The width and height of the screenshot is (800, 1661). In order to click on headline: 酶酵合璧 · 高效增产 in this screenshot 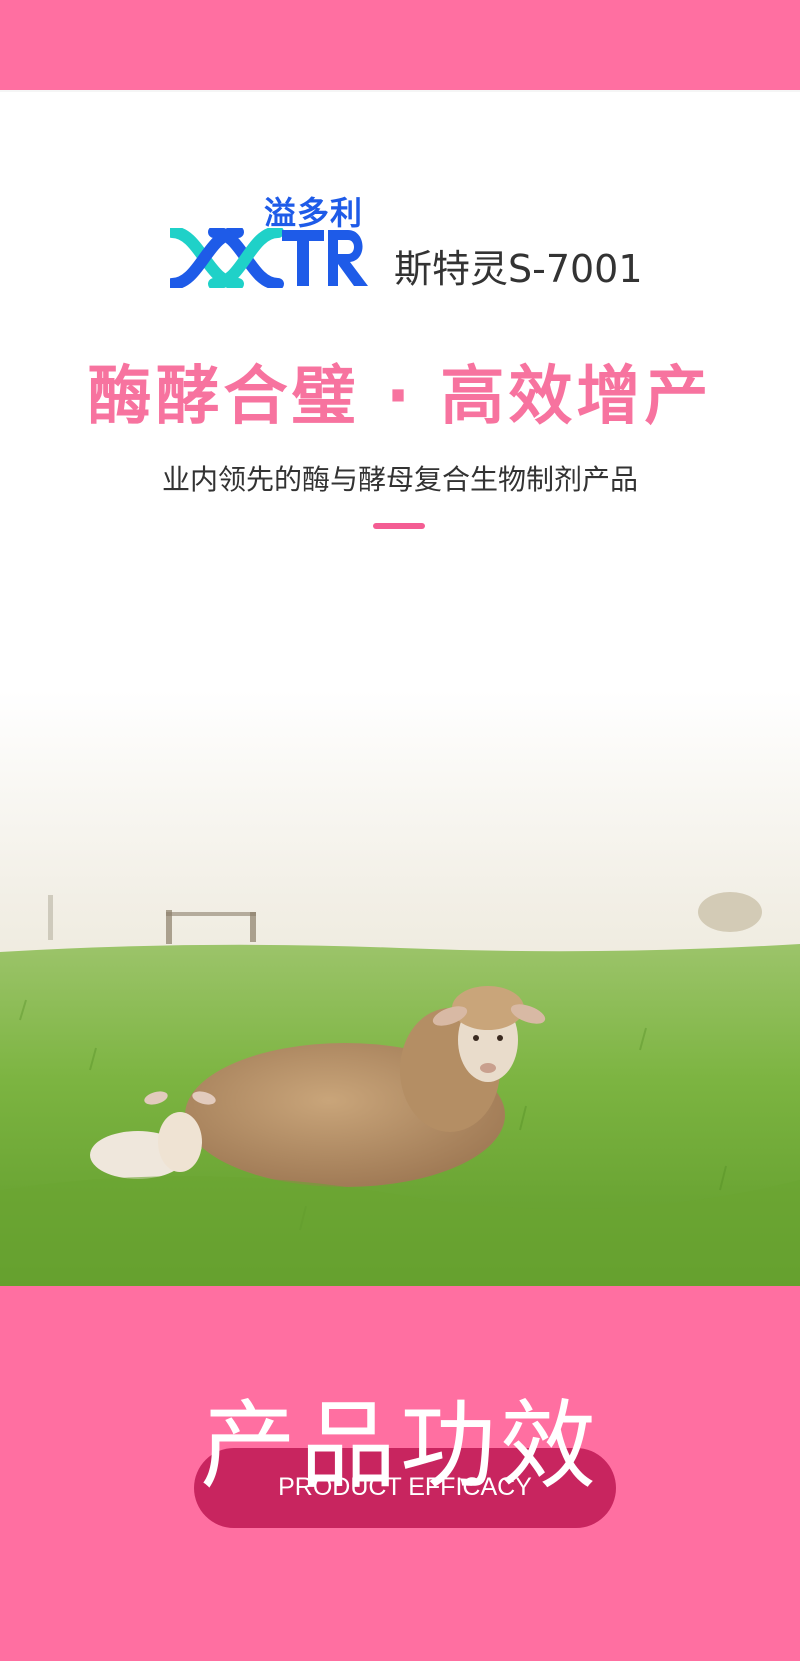, I will do `click(400, 397)`.